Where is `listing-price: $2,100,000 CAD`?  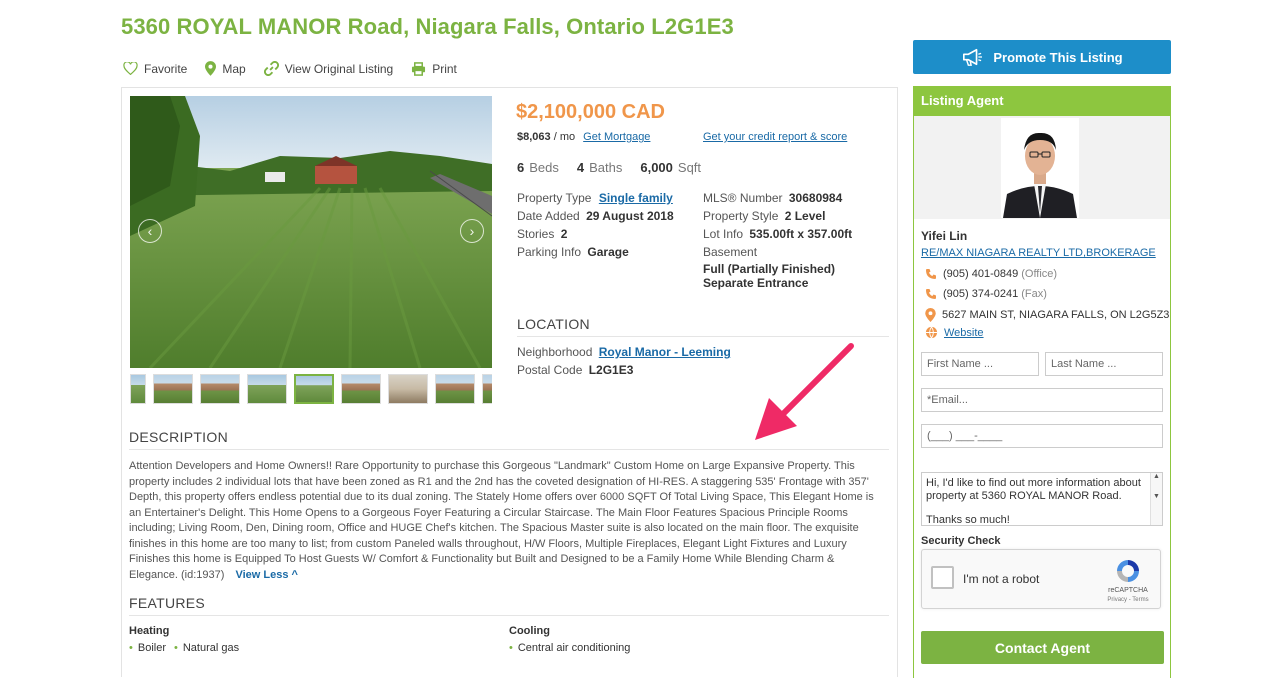 listing-price: $2,100,000 CAD is located at coordinates (590, 112).